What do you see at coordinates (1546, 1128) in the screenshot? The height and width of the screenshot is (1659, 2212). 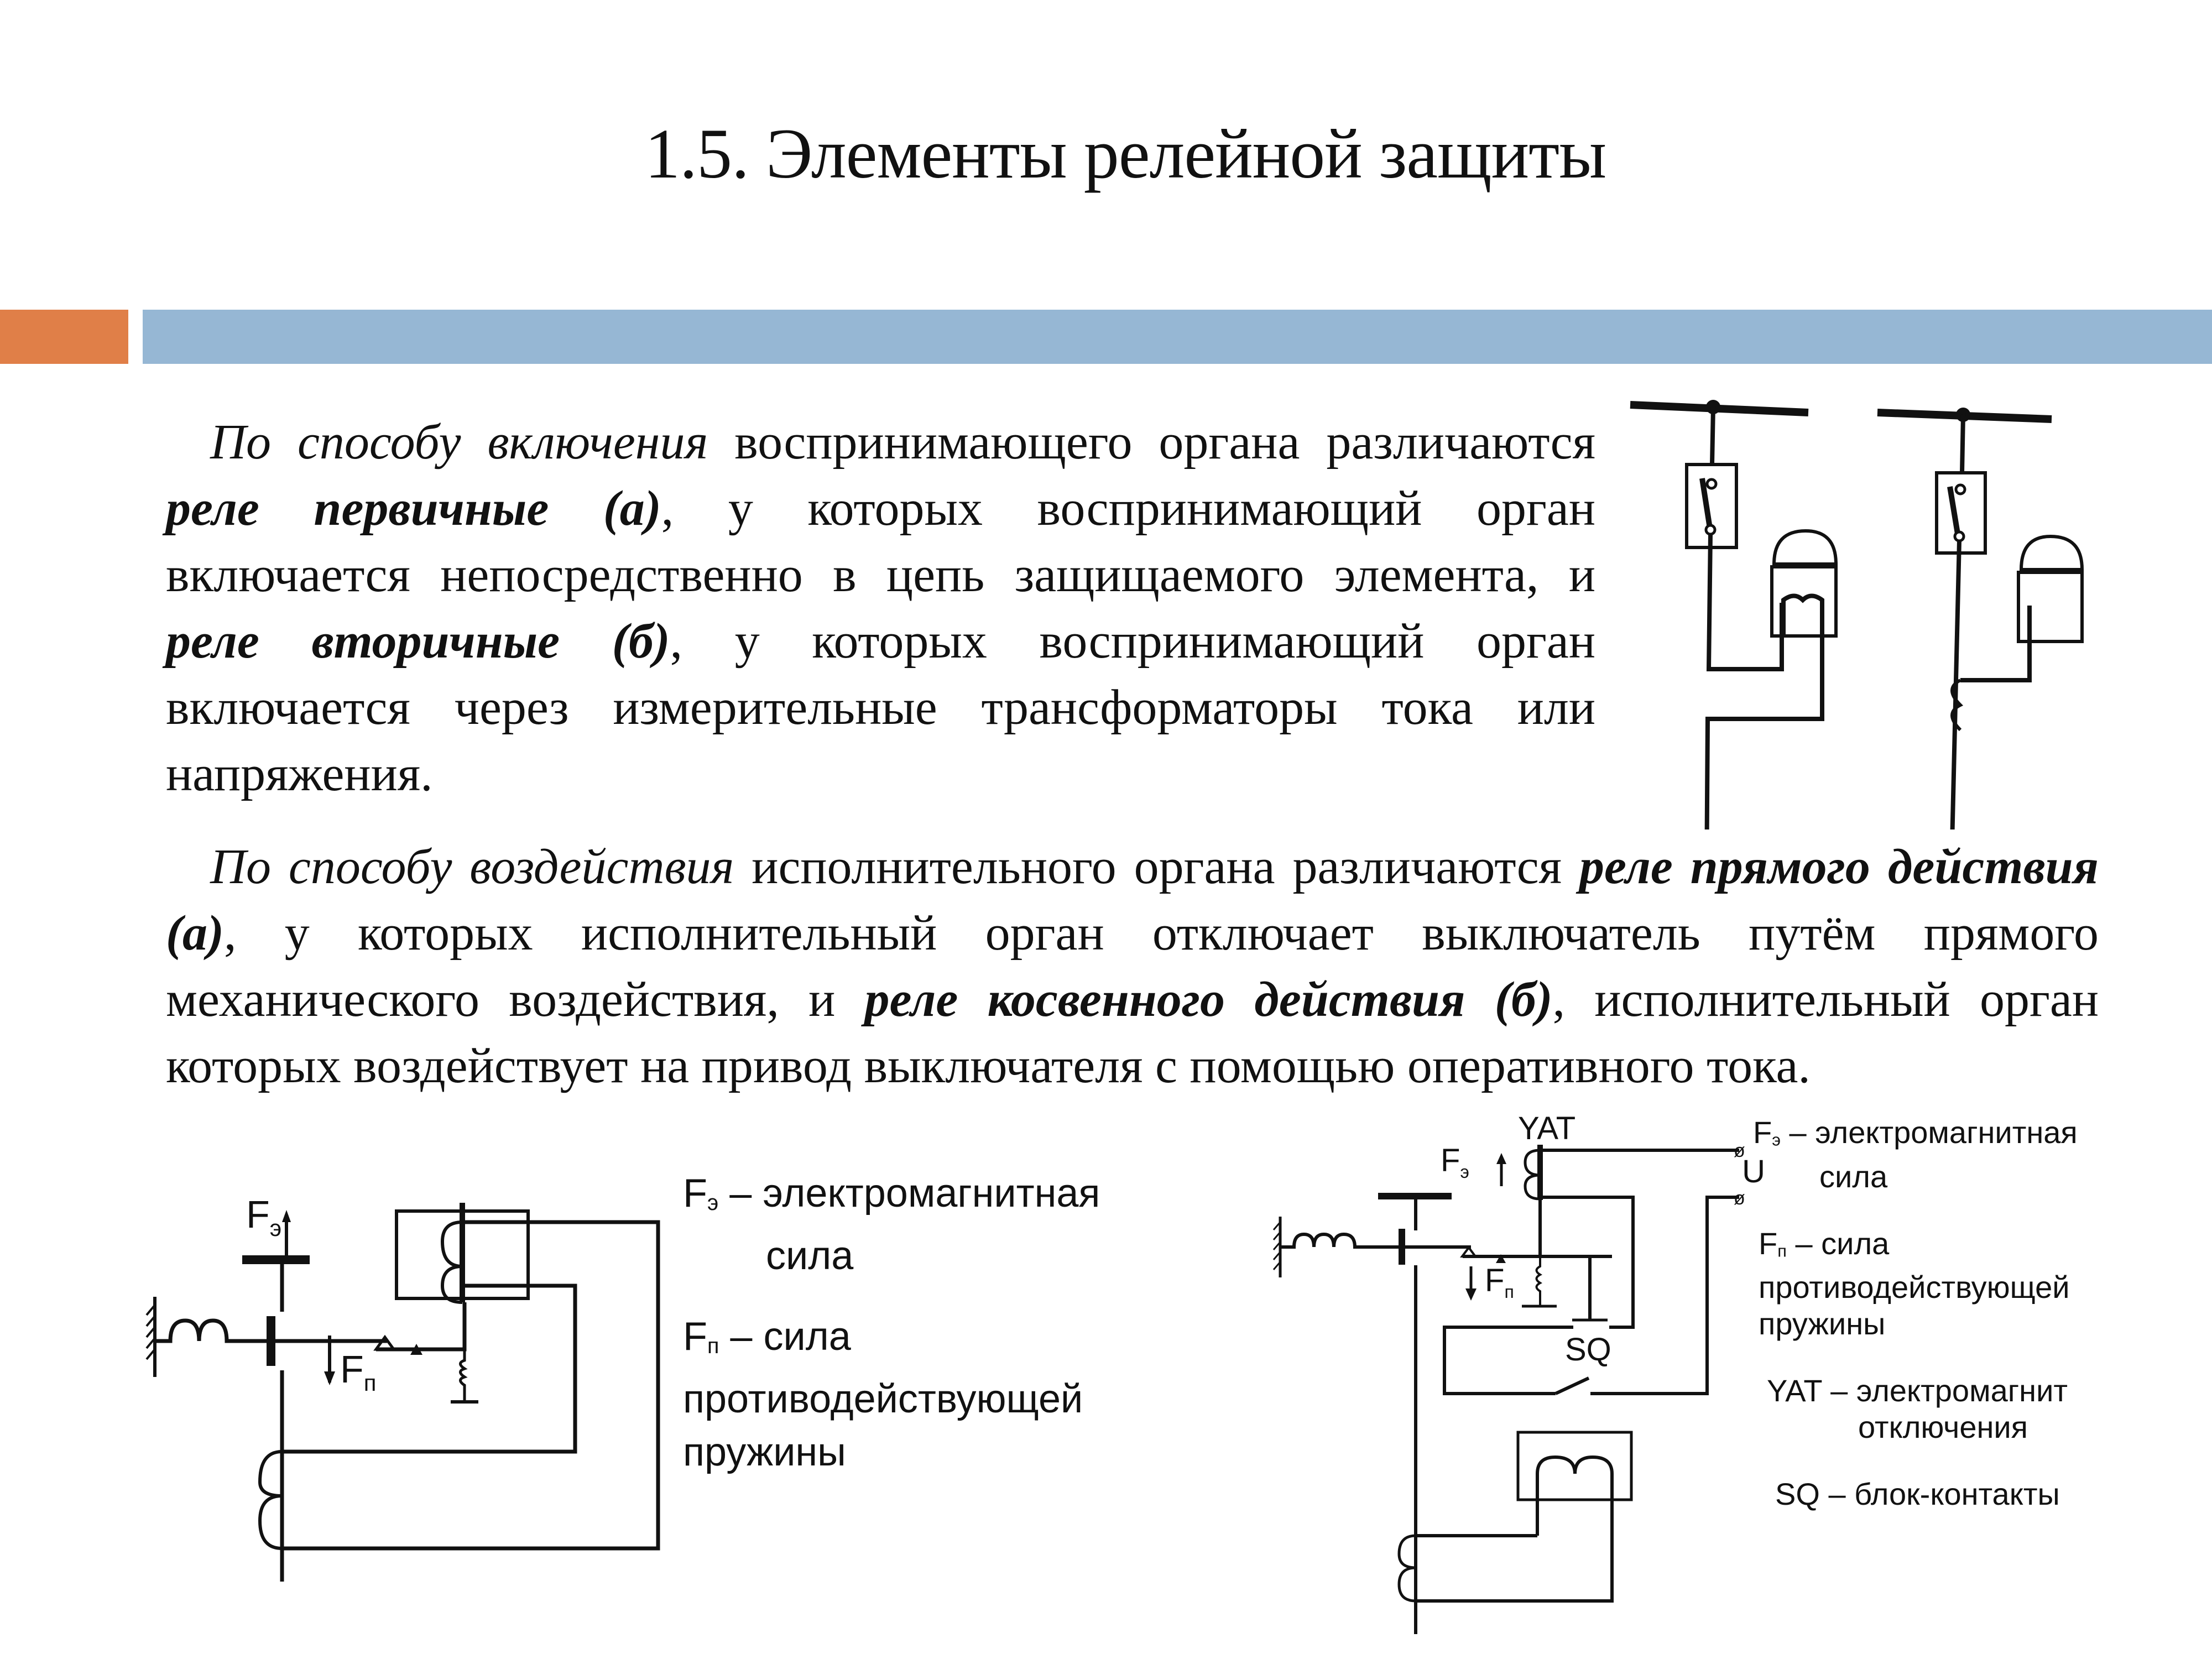 I see `yat-label: YAT` at bounding box center [1546, 1128].